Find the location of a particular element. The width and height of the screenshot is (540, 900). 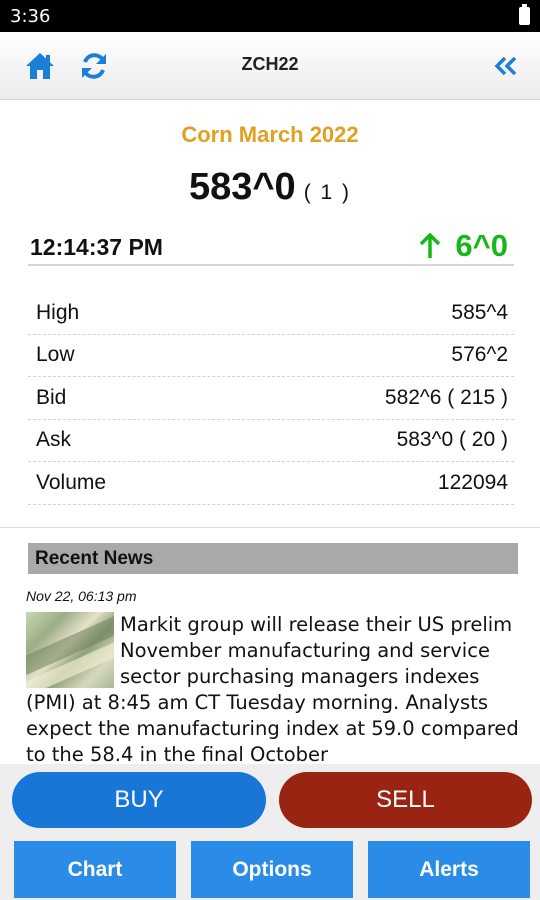

last-size: ( 1 ) is located at coordinates (327, 192).